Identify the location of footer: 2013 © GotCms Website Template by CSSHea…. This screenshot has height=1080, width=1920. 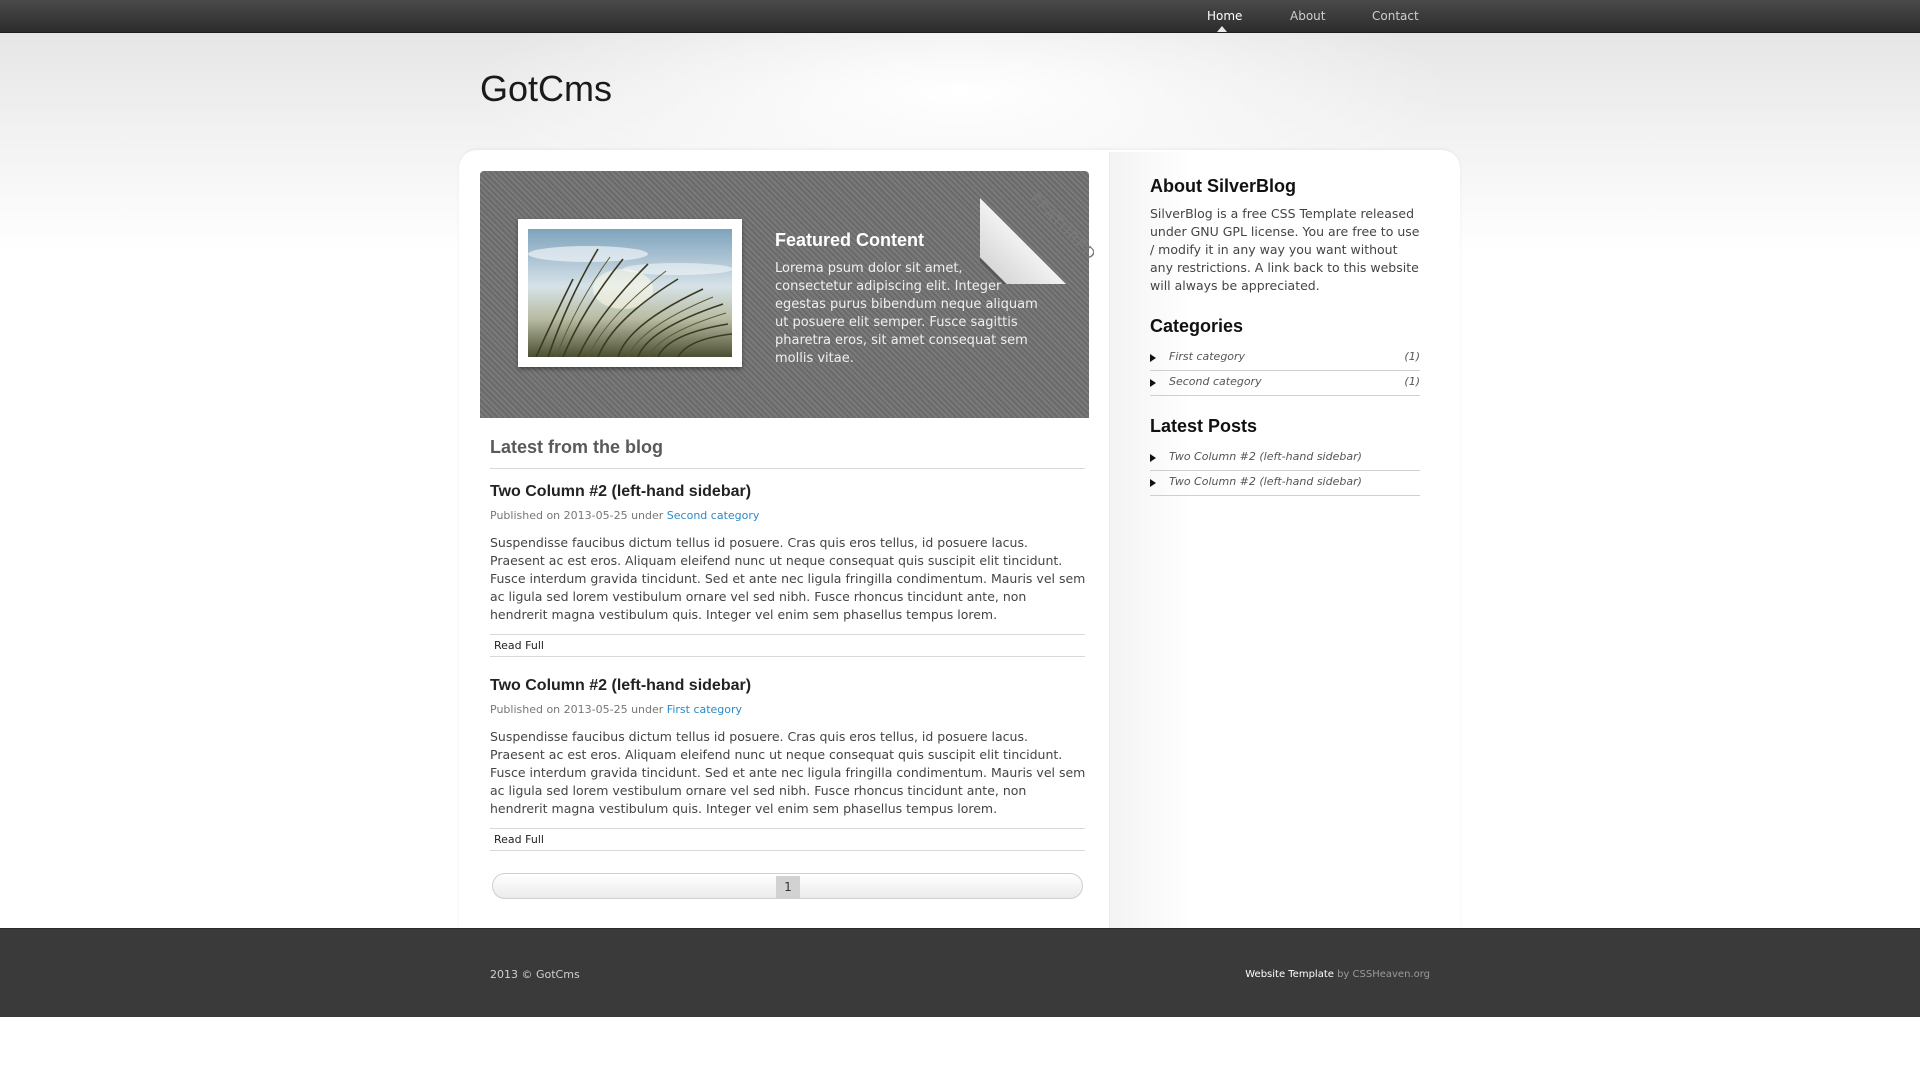
(960, 972).